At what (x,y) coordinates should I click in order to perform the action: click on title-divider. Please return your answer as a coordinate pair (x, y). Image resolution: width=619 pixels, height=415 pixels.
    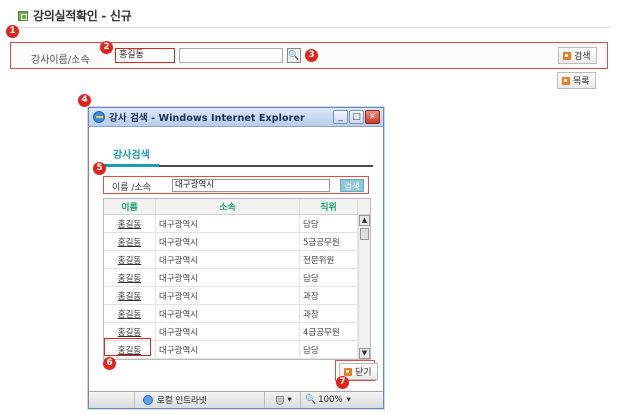
    Looking at the image, I should click on (310, 27).